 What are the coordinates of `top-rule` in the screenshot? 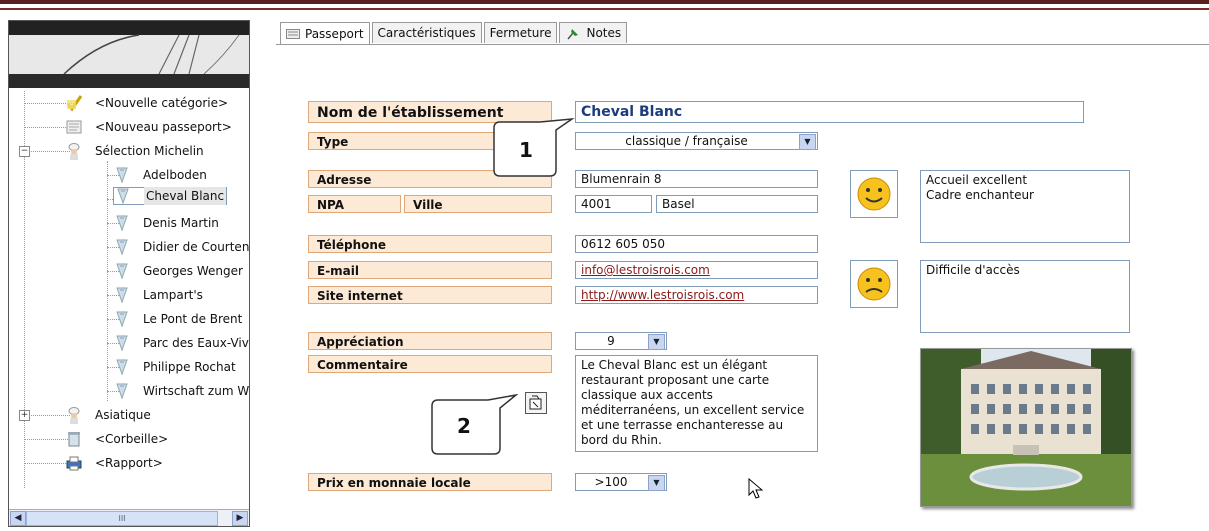 It's located at (604, 9).